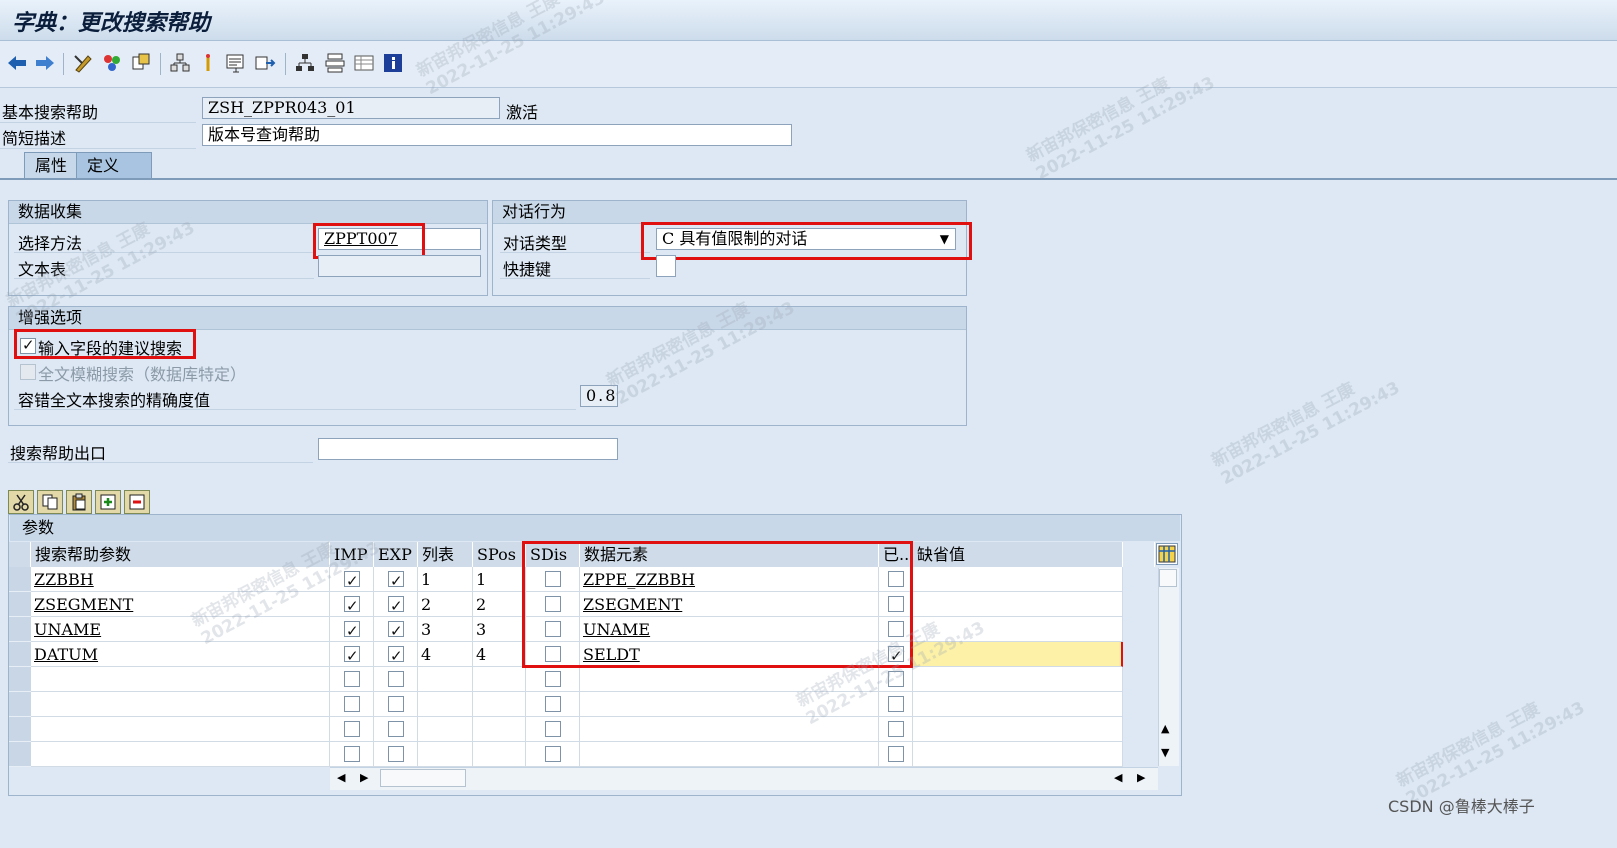 This screenshot has height=848, width=1617. I want to click on tab-attributes: 属性, so click(51, 165).